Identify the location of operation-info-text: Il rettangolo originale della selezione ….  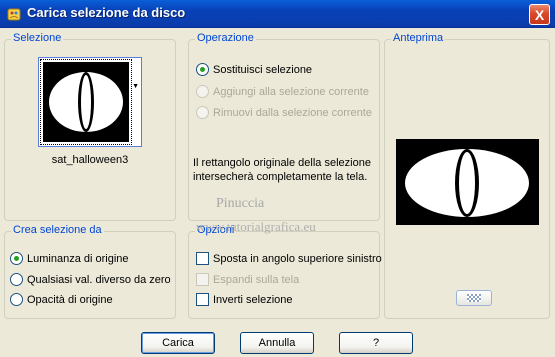
(282, 170).